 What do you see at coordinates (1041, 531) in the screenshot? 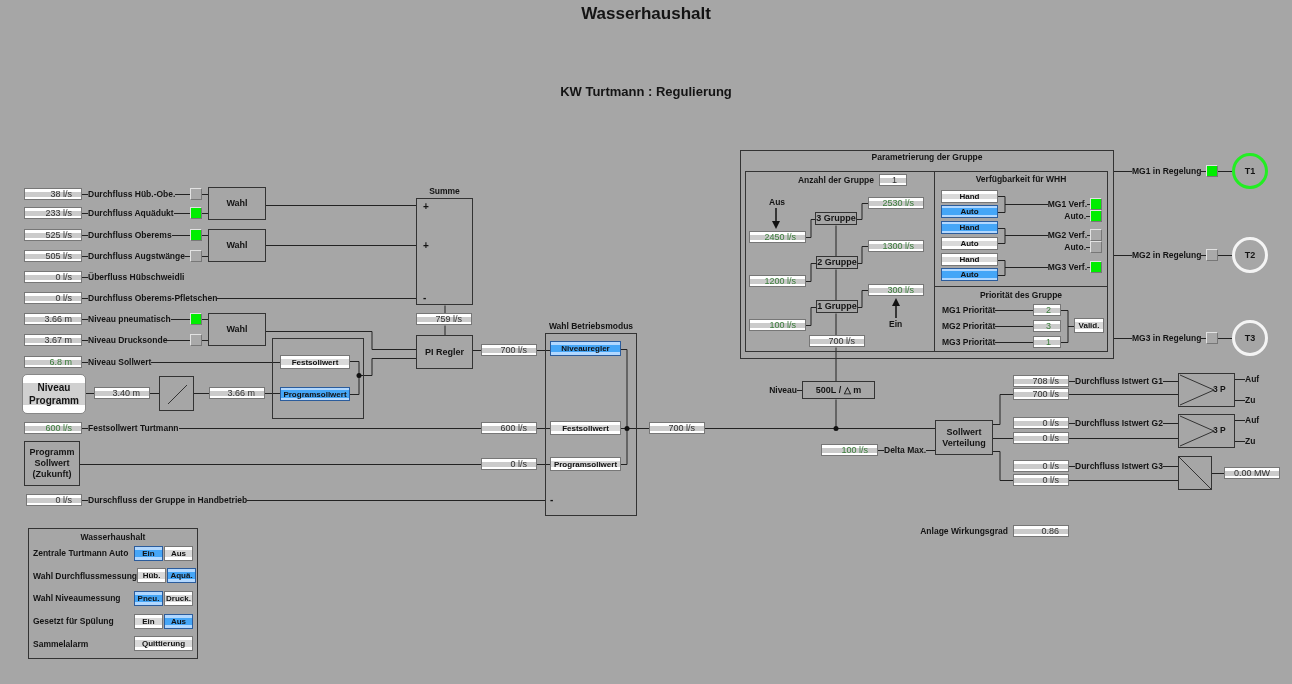
I see `value-field: 0.86` at bounding box center [1041, 531].